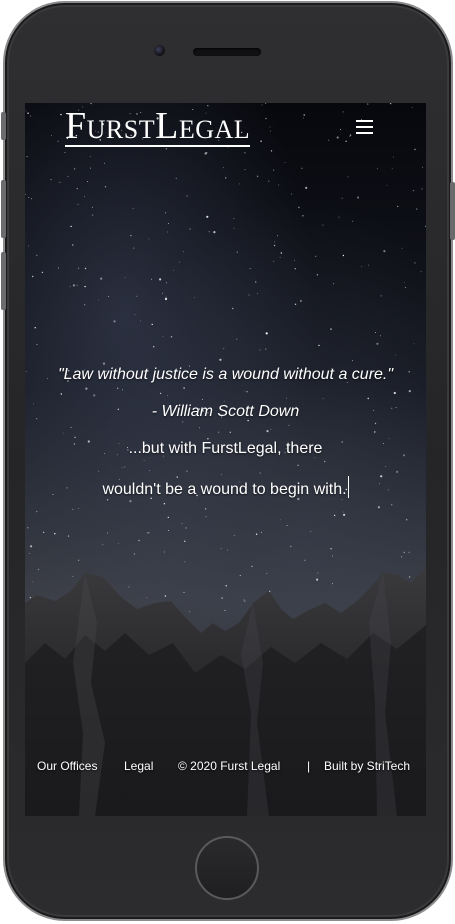  What do you see at coordinates (138, 766) in the screenshot?
I see `footer-link-legal: Legal` at bounding box center [138, 766].